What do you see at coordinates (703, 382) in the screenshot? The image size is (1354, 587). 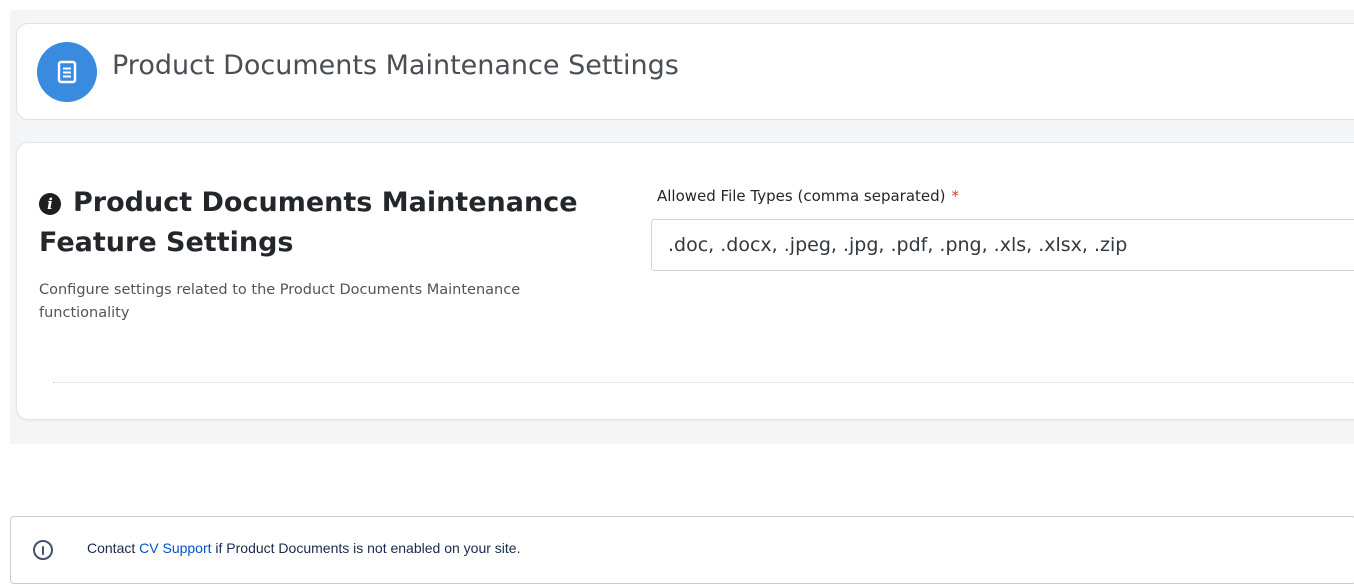 I see `divider` at bounding box center [703, 382].